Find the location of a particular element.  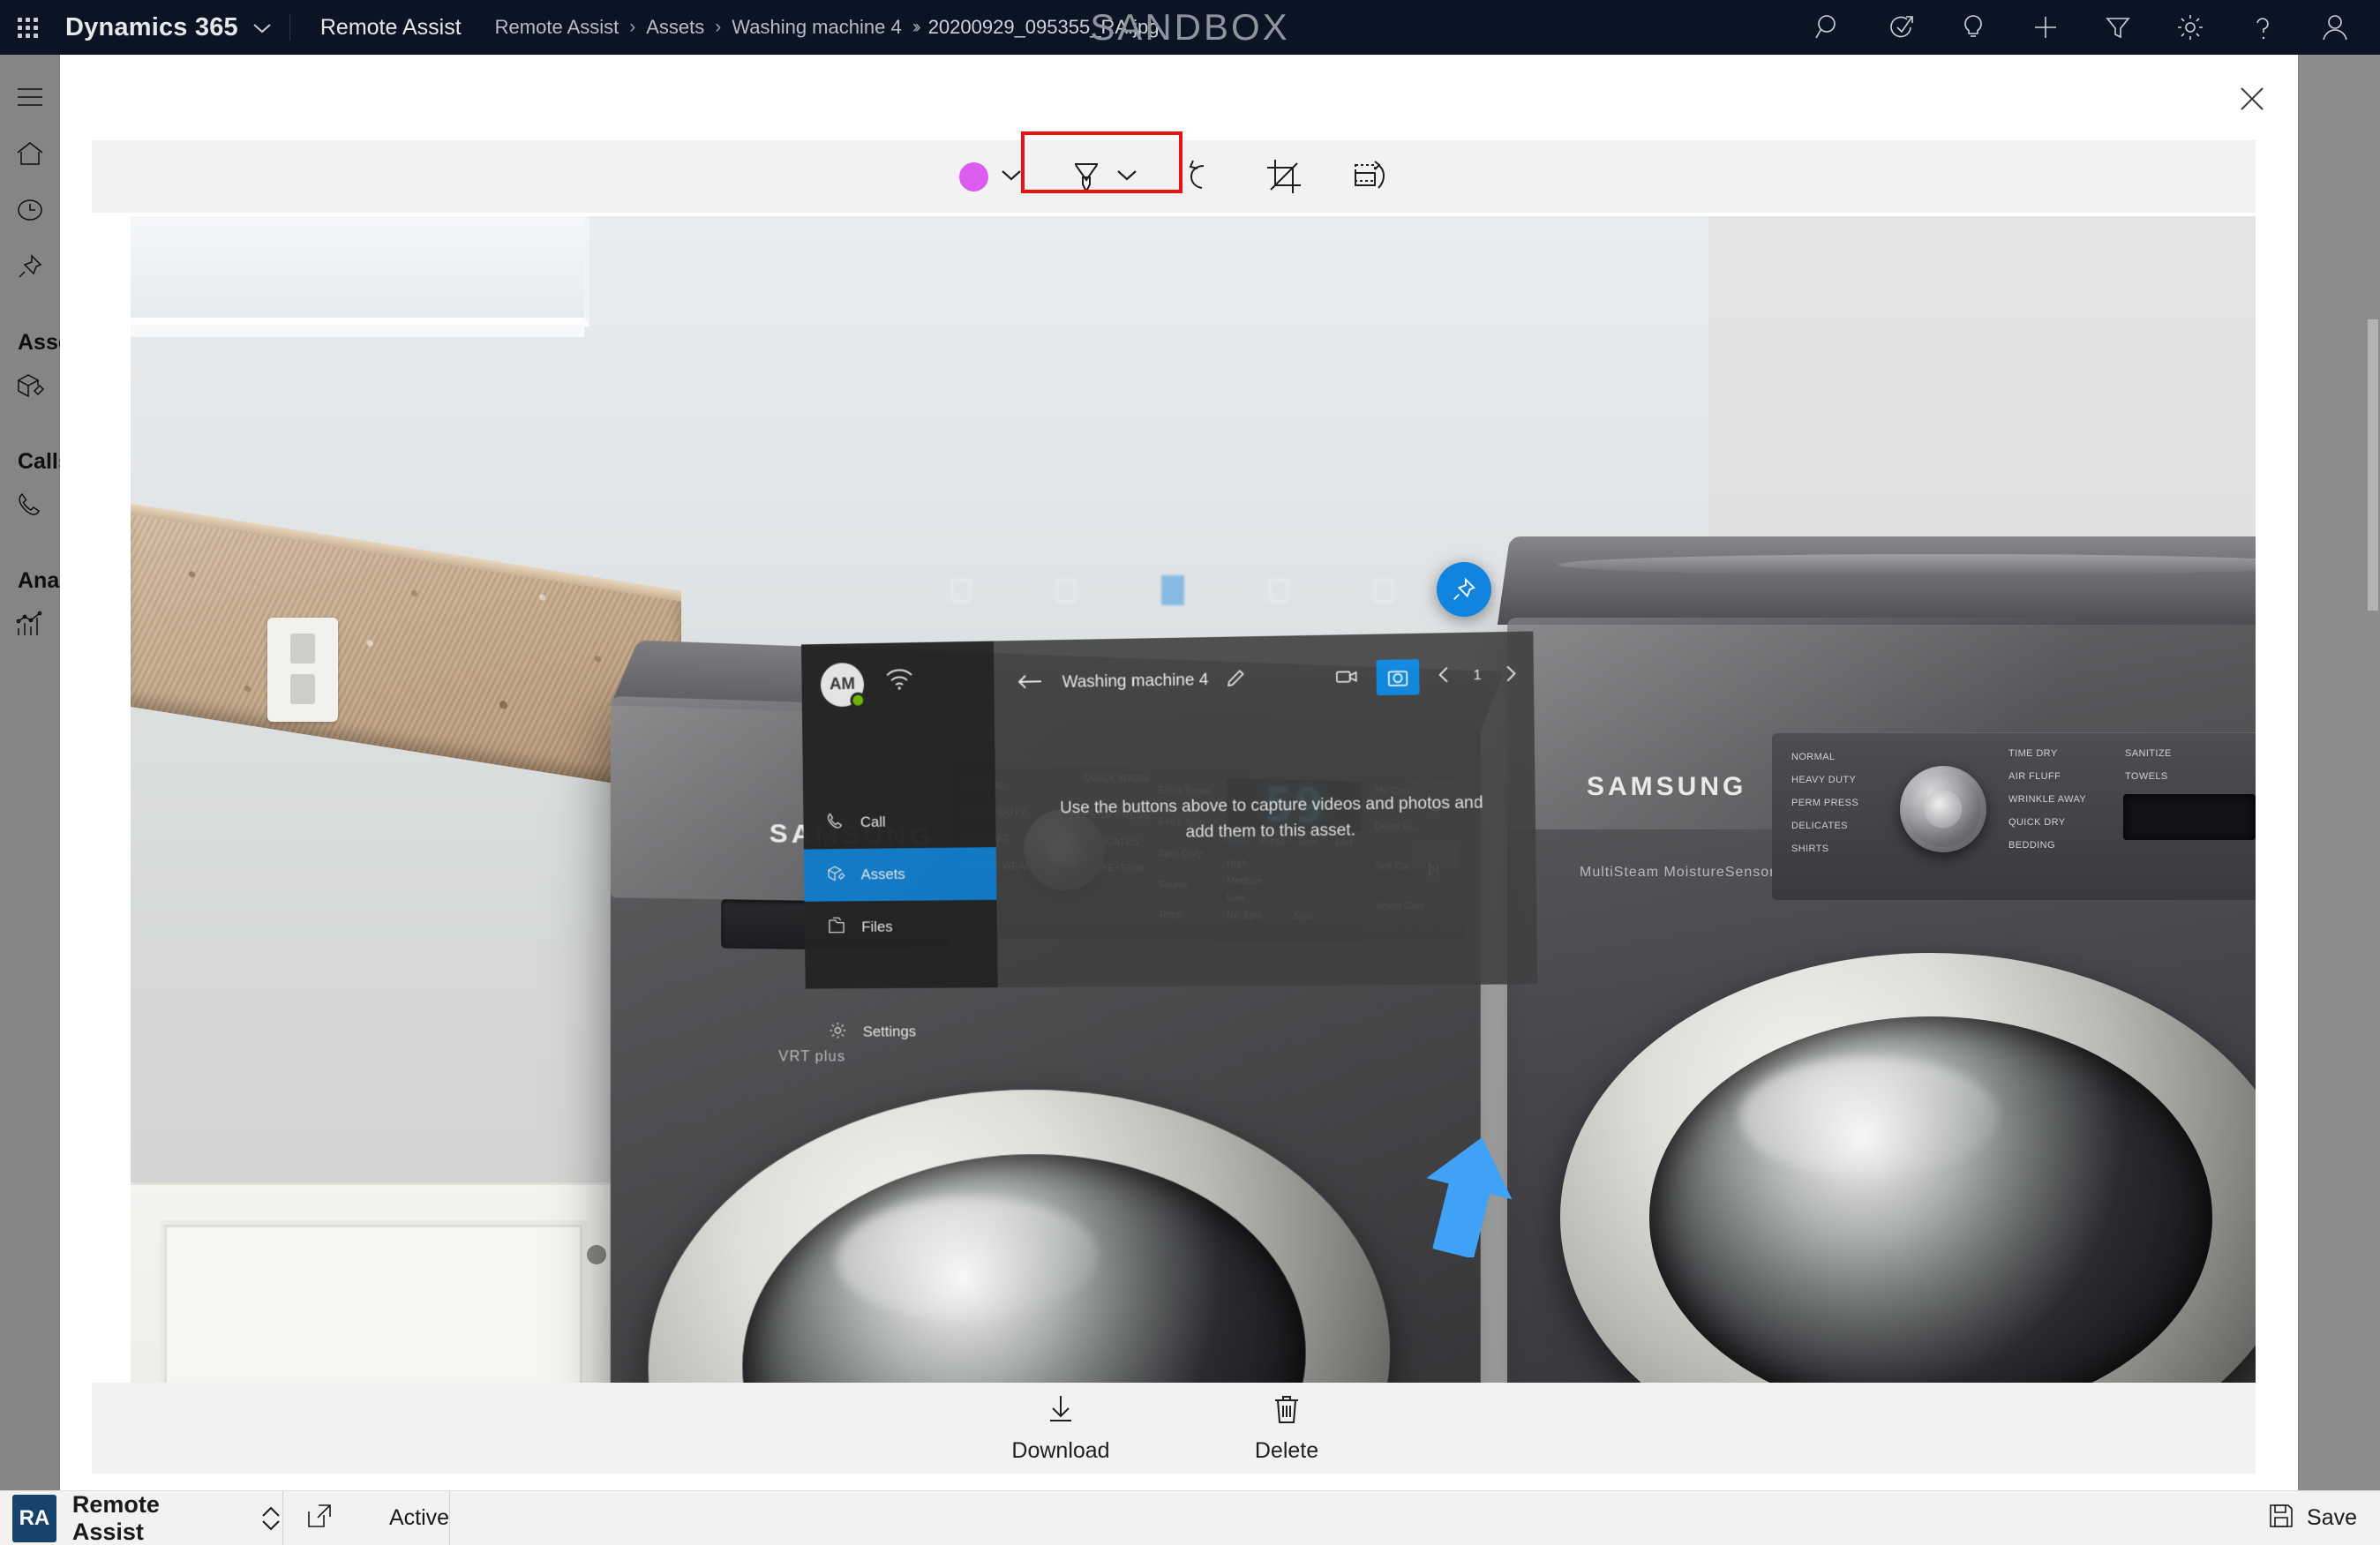

hologram-nav: Call Assets Files Settings is located at coordinates (901, 926).